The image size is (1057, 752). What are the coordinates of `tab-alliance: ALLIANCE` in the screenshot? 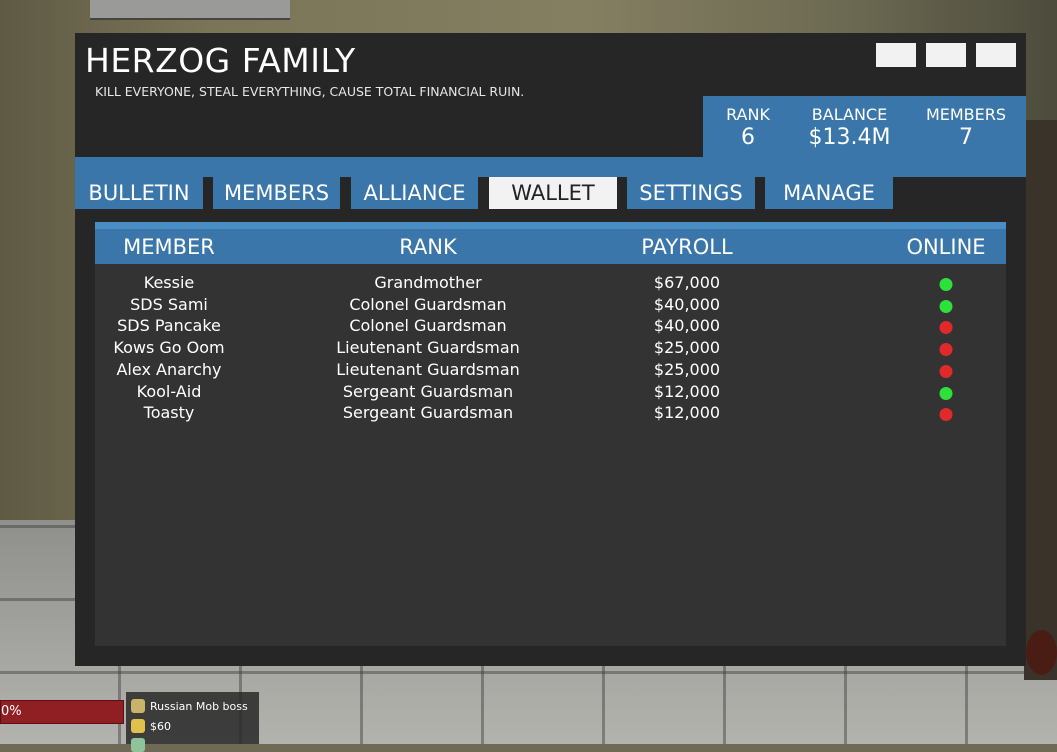 It's located at (414, 193).